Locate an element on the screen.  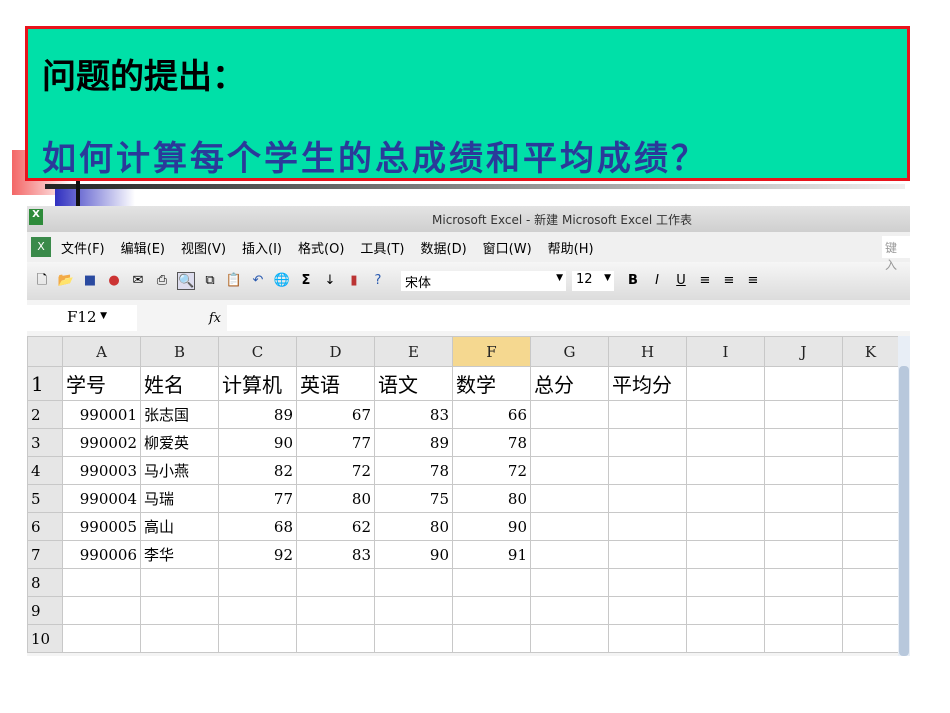
cell-J6 is located at coordinates (803, 526).